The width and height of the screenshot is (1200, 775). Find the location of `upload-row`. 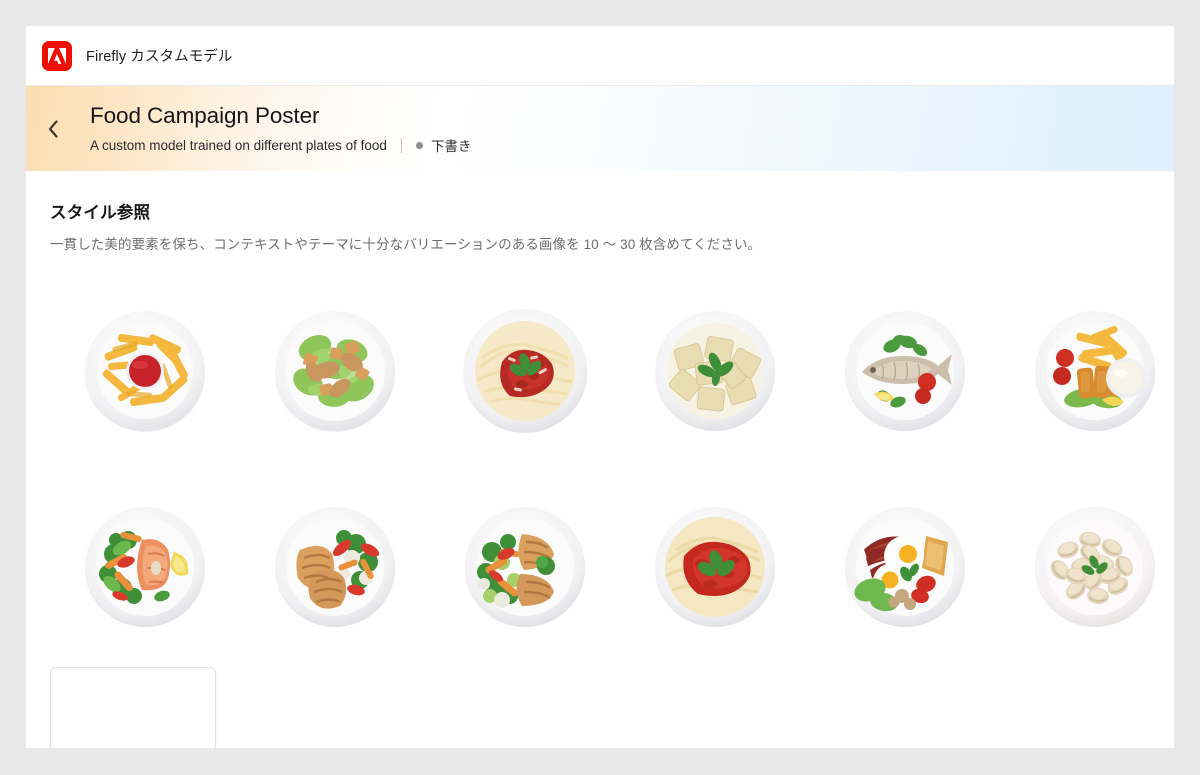

upload-row is located at coordinates (612, 707).